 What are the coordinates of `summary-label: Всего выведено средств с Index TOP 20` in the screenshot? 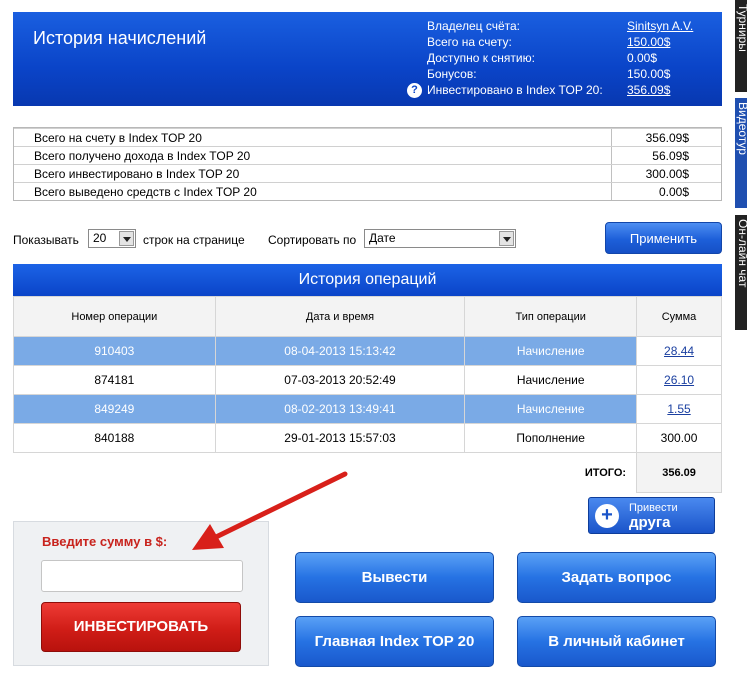 It's located at (145, 192).